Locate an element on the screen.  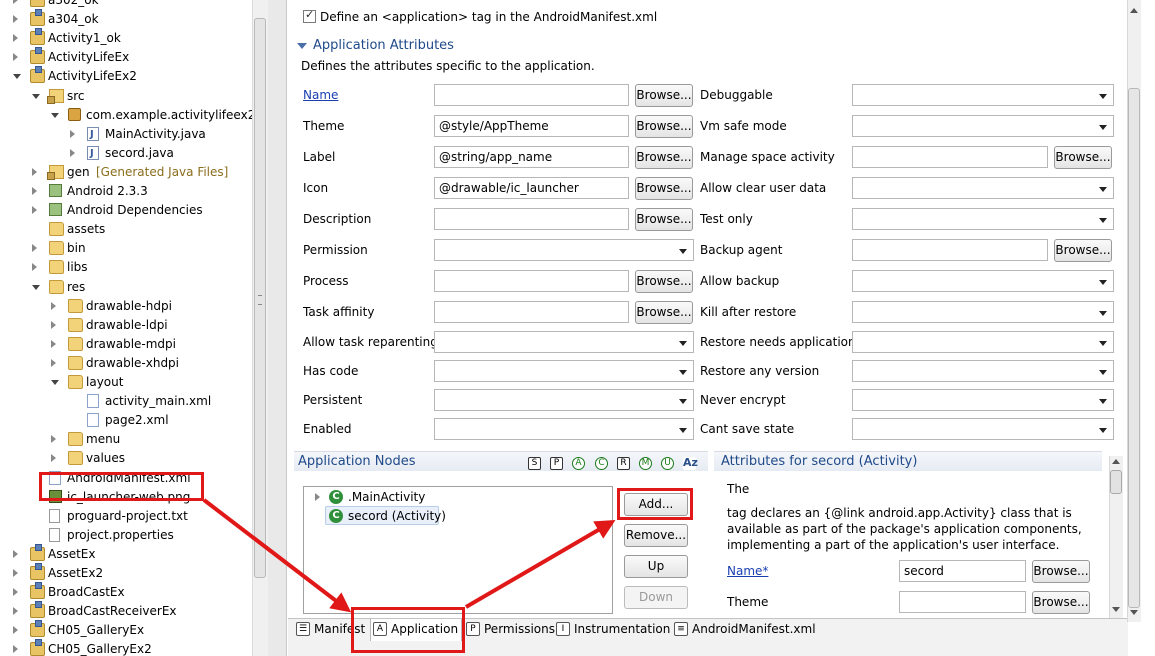
annotation-arrows is located at coordinates (409, 555).